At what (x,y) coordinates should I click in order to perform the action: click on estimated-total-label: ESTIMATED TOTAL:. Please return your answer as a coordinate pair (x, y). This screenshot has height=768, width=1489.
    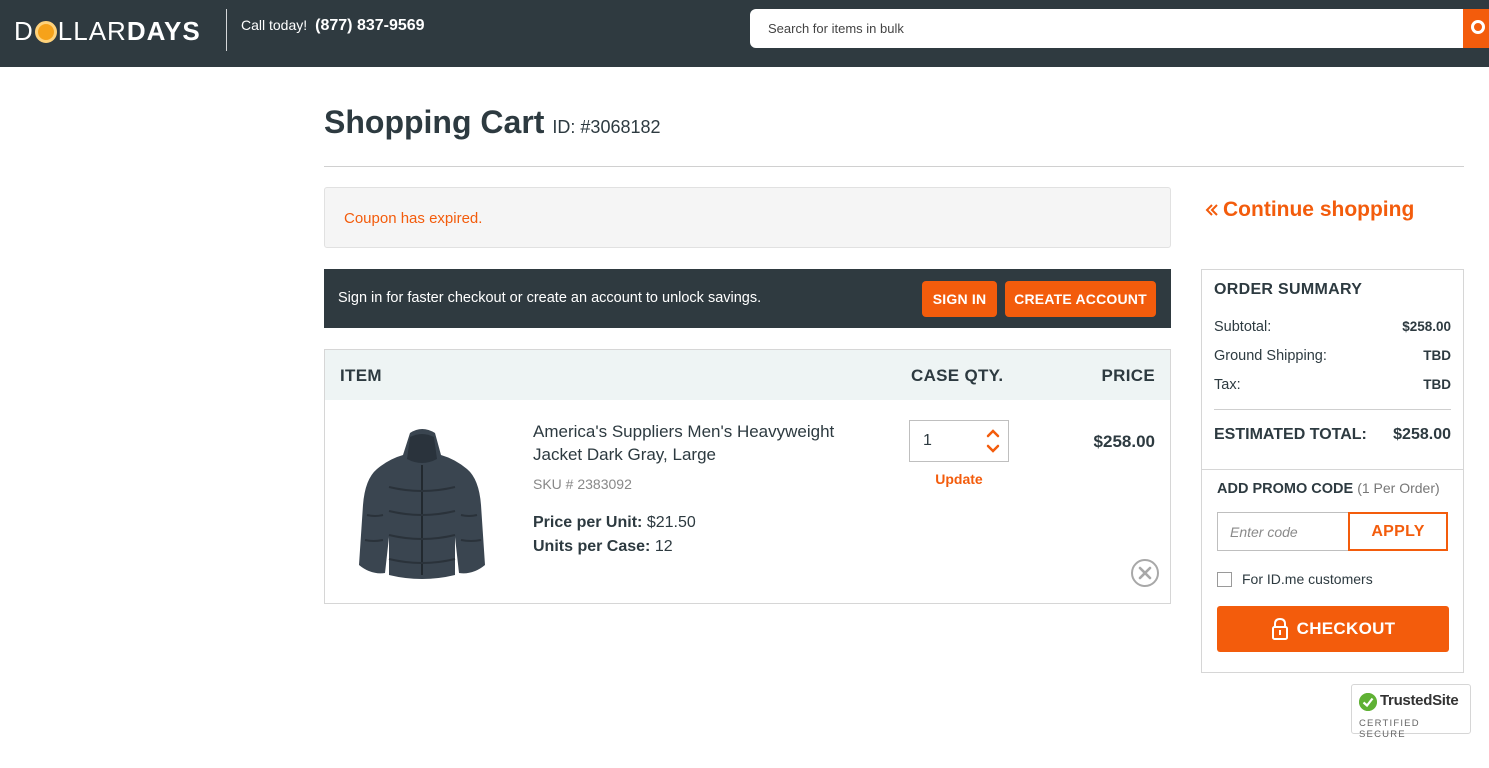
    Looking at the image, I should click on (1290, 434).